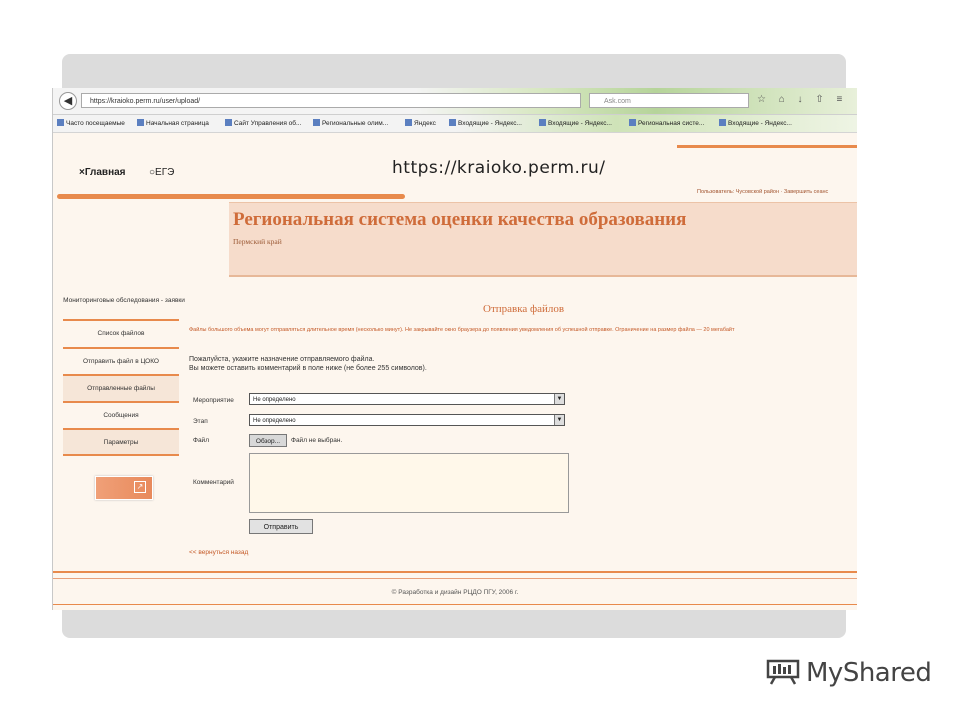  Describe the element at coordinates (802, 99) in the screenshot. I see `toolbar-icons: ☆ ⌂ ↓ ⇧ ≡` at that location.